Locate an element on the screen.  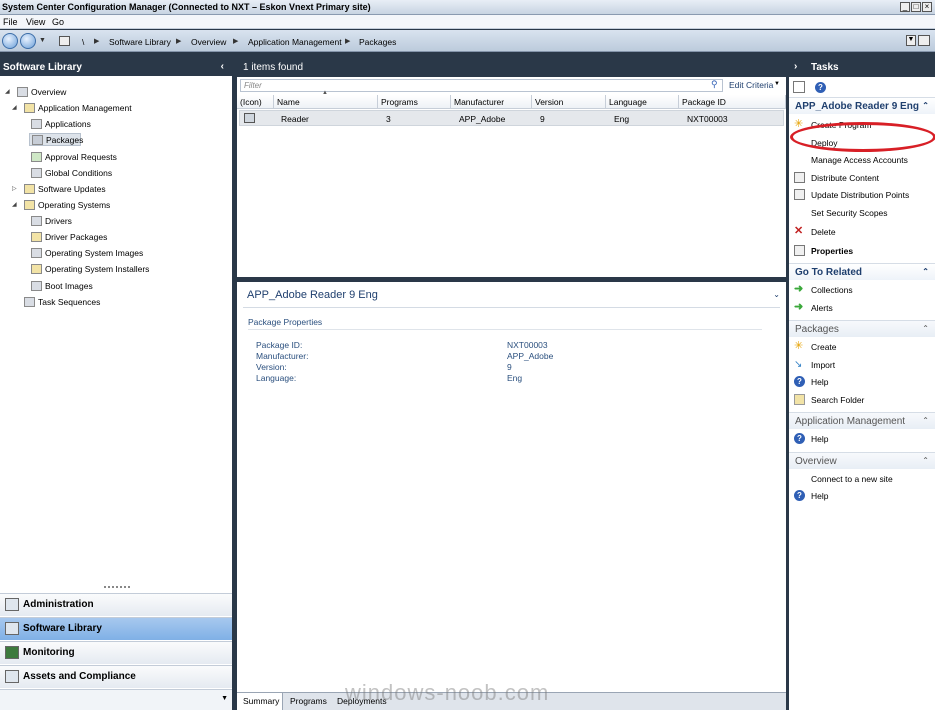
back-button is located at coordinates (10, 41).